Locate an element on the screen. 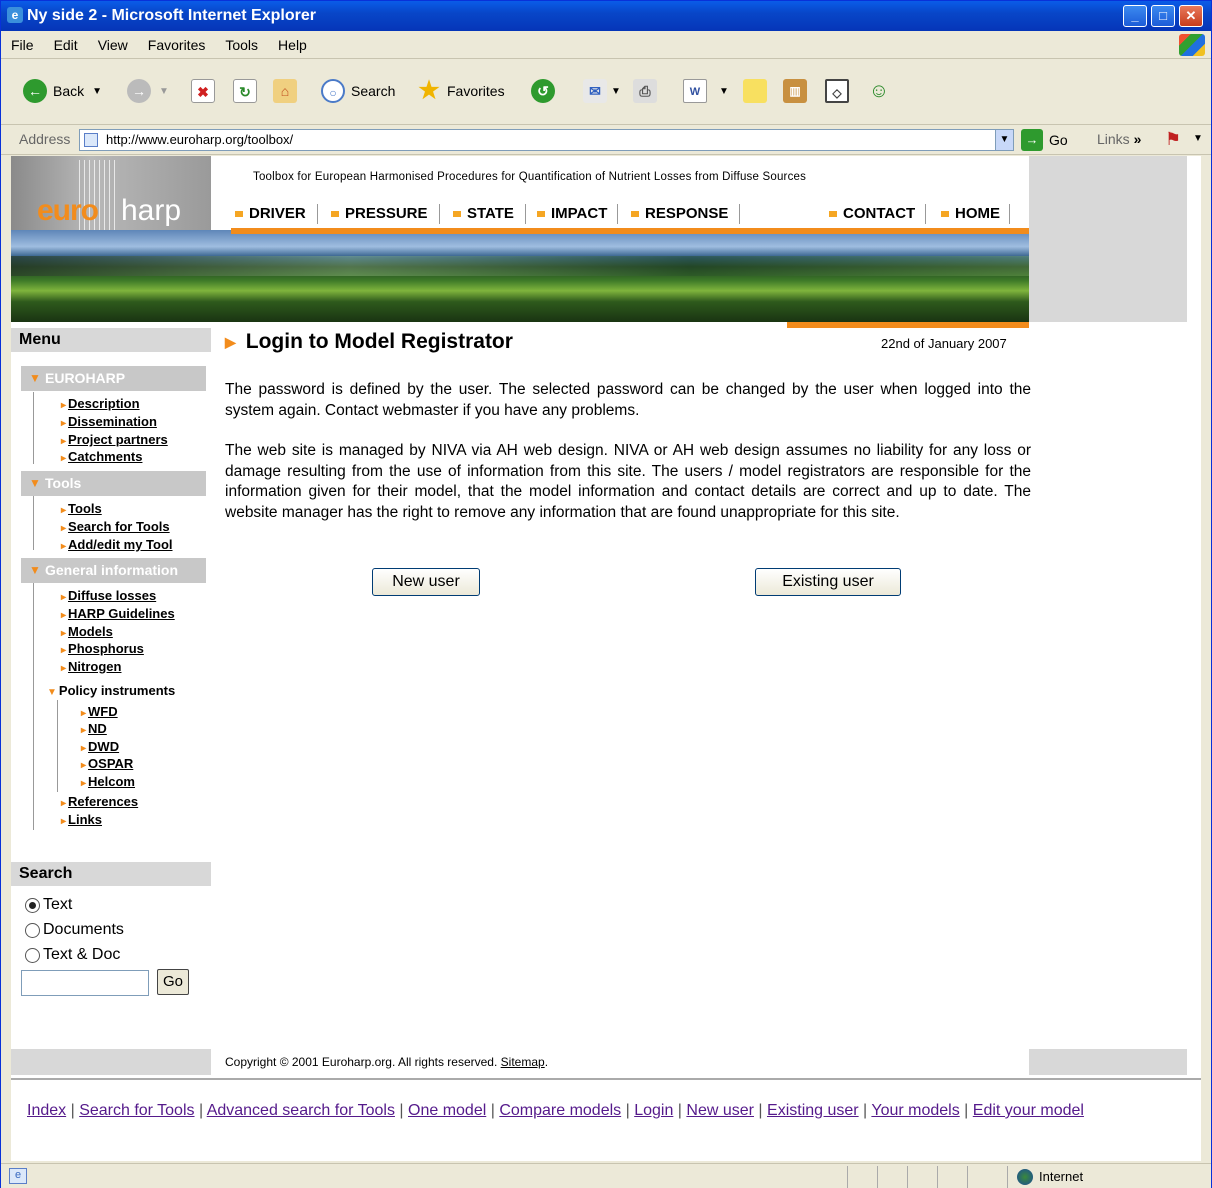 Image resolution: width=1212 pixels, height=1188 pixels. minimize-button: _ is located at coordinates (1135, 16).